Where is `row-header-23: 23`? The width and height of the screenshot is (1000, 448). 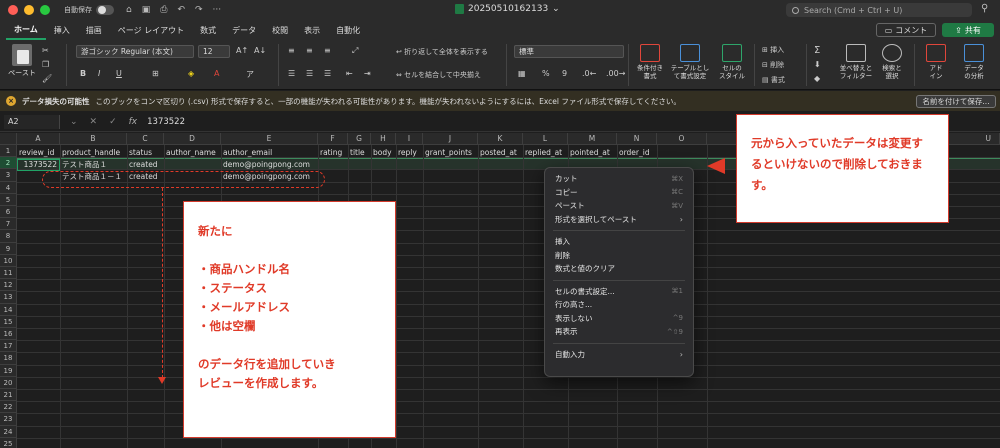 row-header-23: 23 is located at coordinates (8, 419).